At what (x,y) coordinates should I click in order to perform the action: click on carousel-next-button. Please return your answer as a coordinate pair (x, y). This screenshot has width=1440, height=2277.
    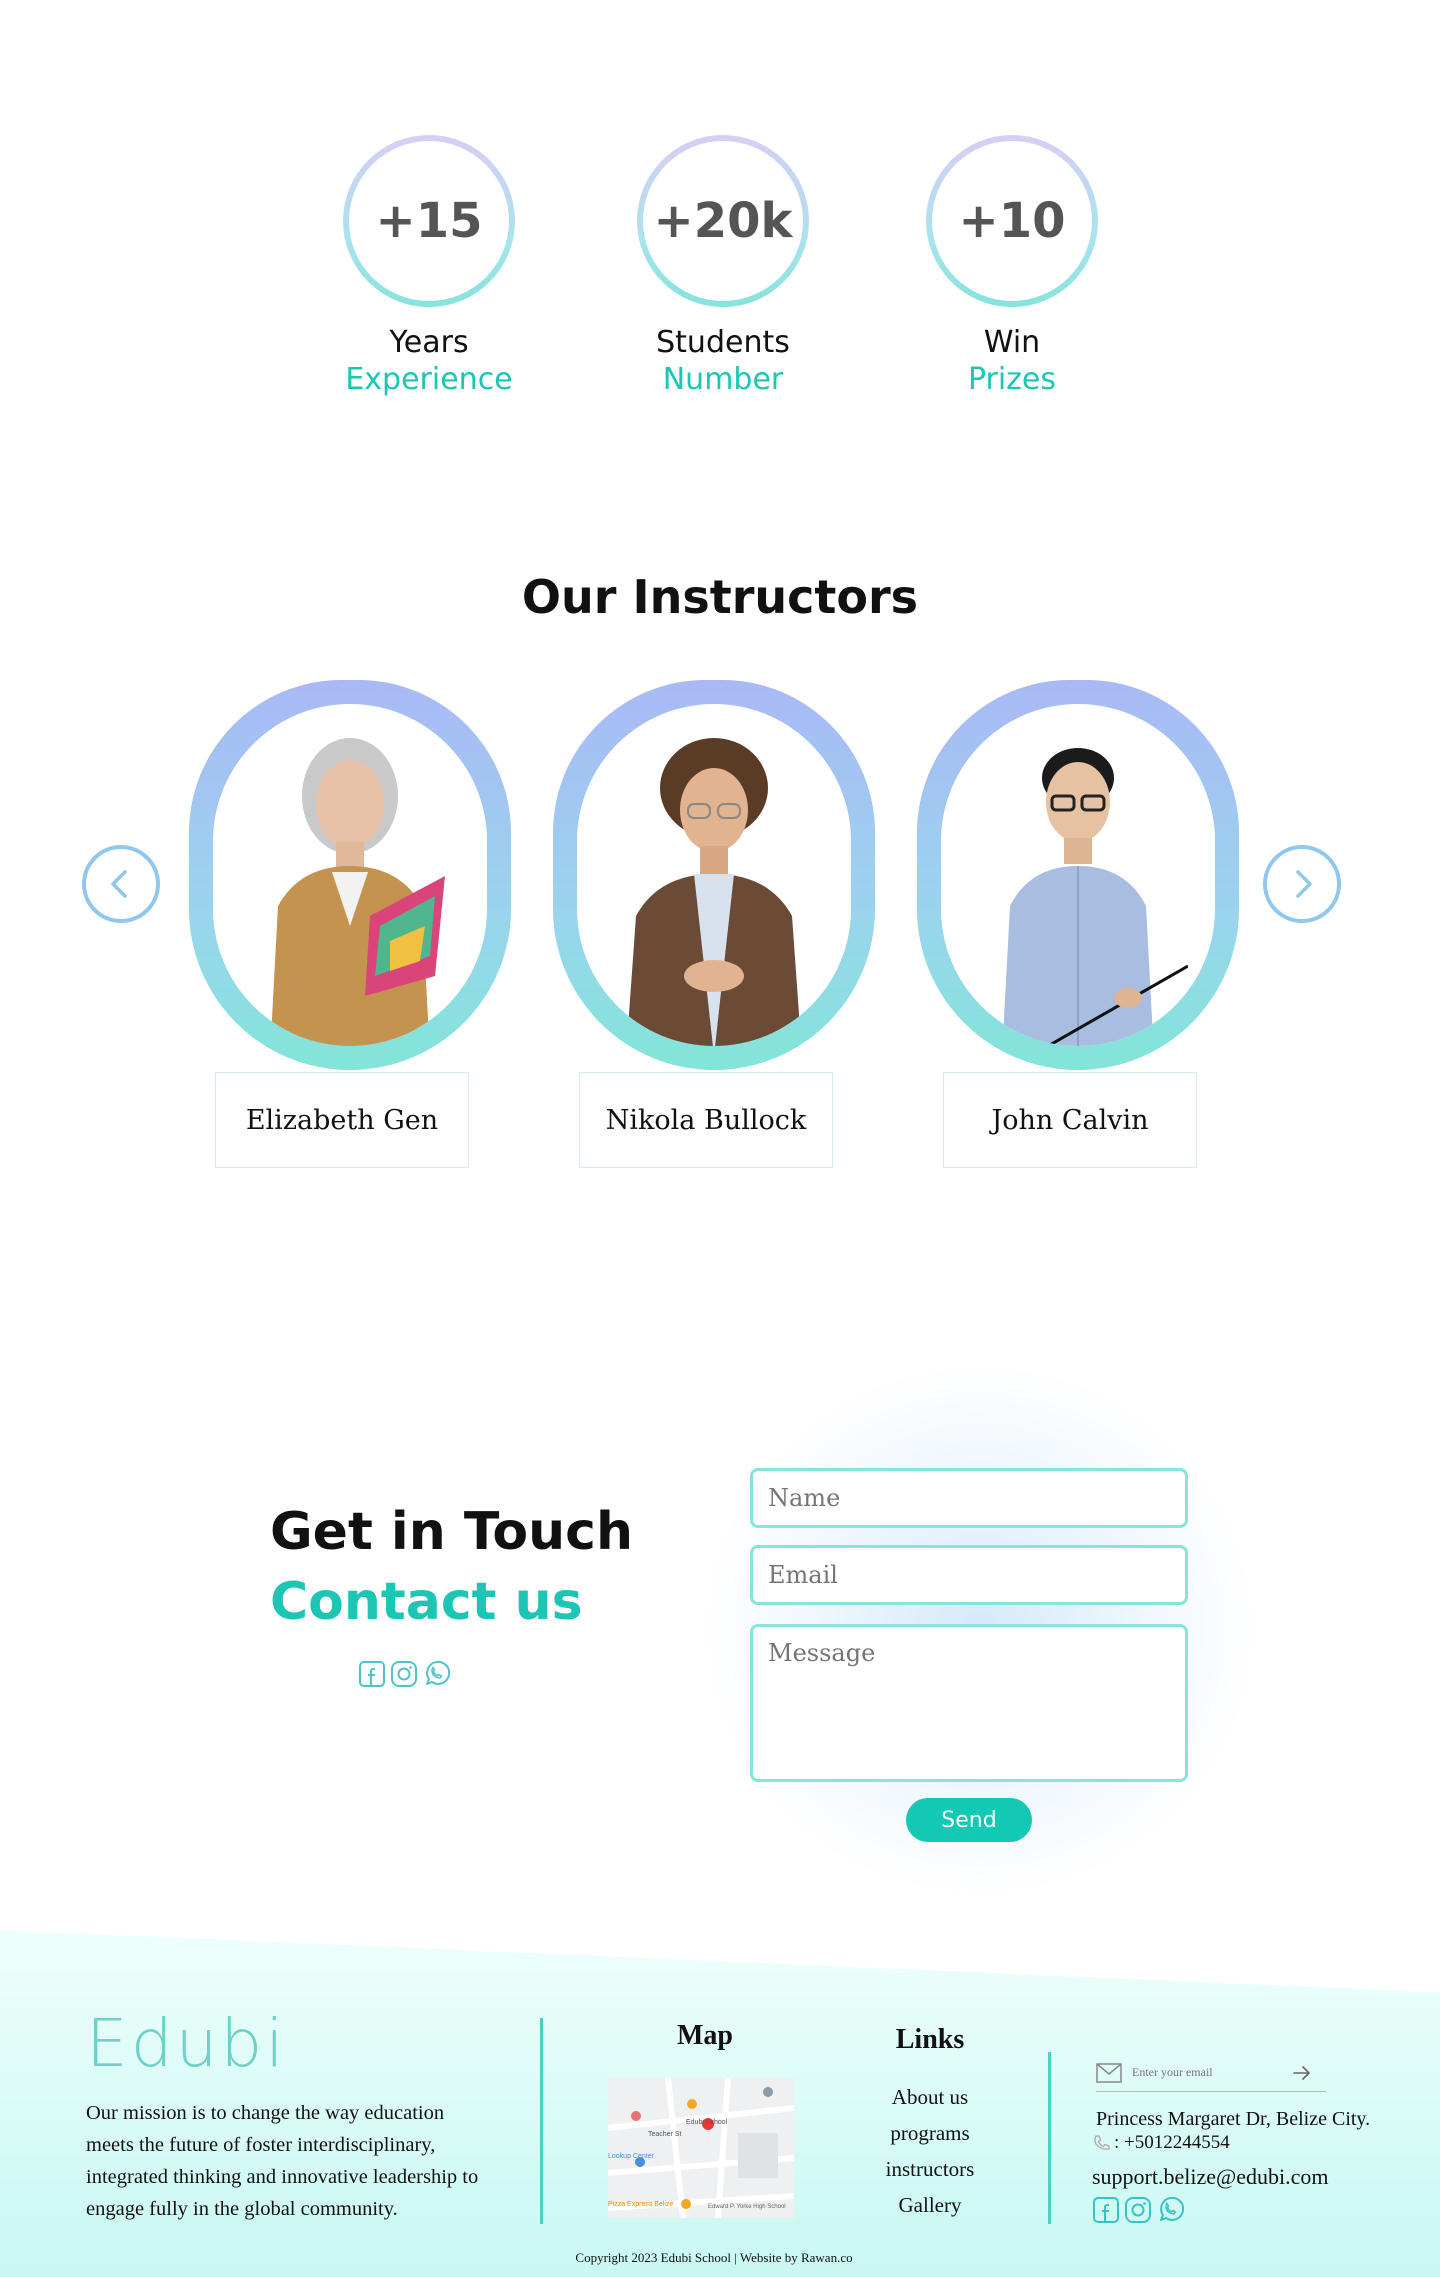
    Looking at the image, I should click on (1302, 884).